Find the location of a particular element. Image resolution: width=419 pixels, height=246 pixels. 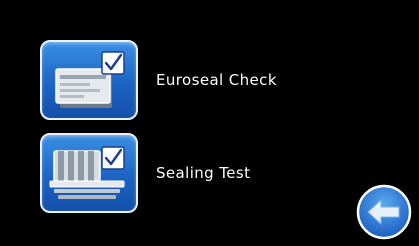

euroseal-check-label: Euroseal Check is located at coordinates (216, 80).